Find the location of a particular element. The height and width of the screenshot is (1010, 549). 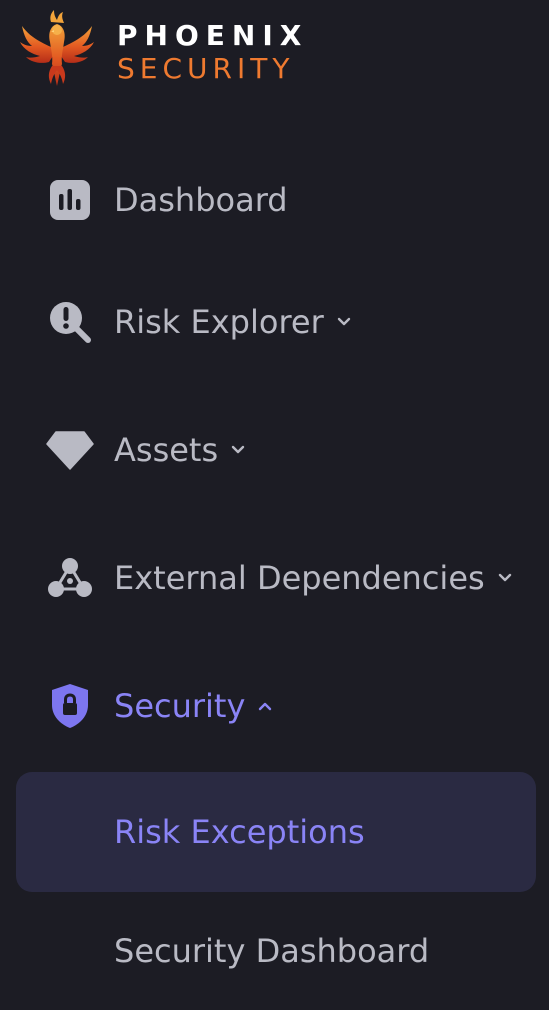

sidebar-item-label-text: External Dependencies is located at coordinates (299, 578).